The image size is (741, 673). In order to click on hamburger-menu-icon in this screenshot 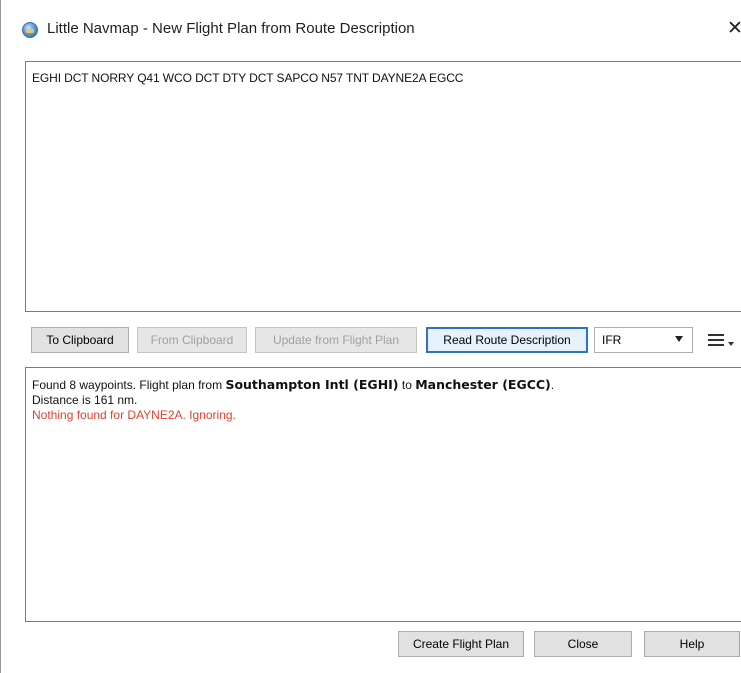, I will do `click(716, 340)`.